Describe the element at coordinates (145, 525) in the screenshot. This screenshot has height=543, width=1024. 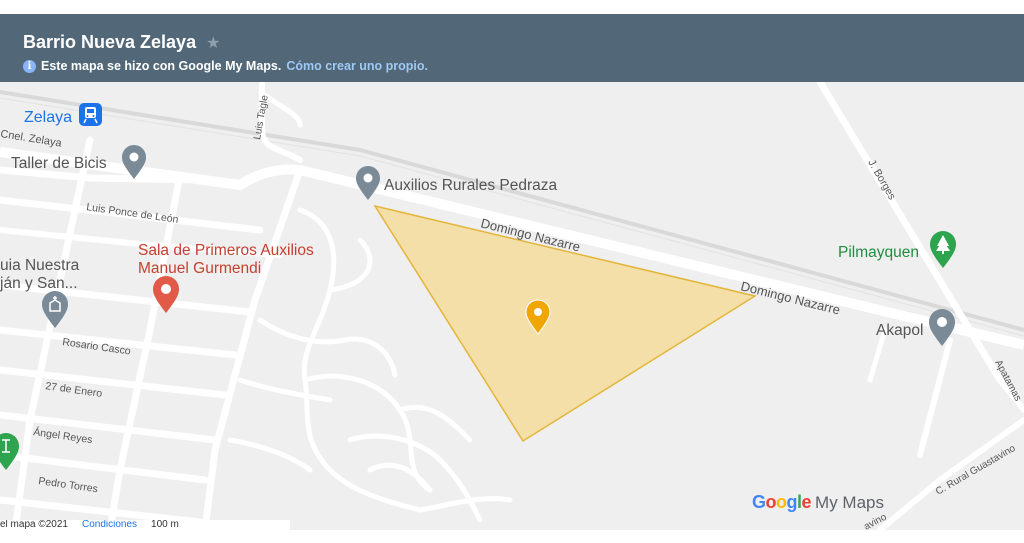
I see `map-footer: el mapa ©2021 Condiciones 100 m` at that location.